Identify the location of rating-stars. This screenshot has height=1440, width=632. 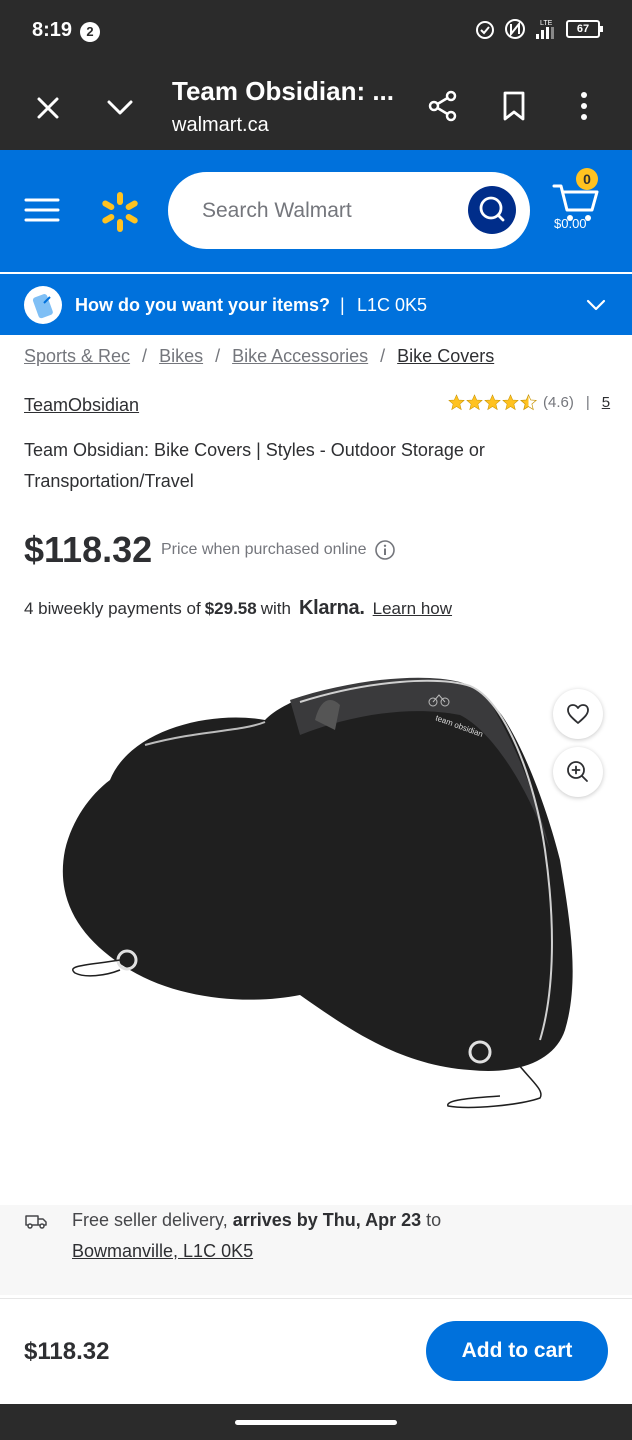
(492, 402).